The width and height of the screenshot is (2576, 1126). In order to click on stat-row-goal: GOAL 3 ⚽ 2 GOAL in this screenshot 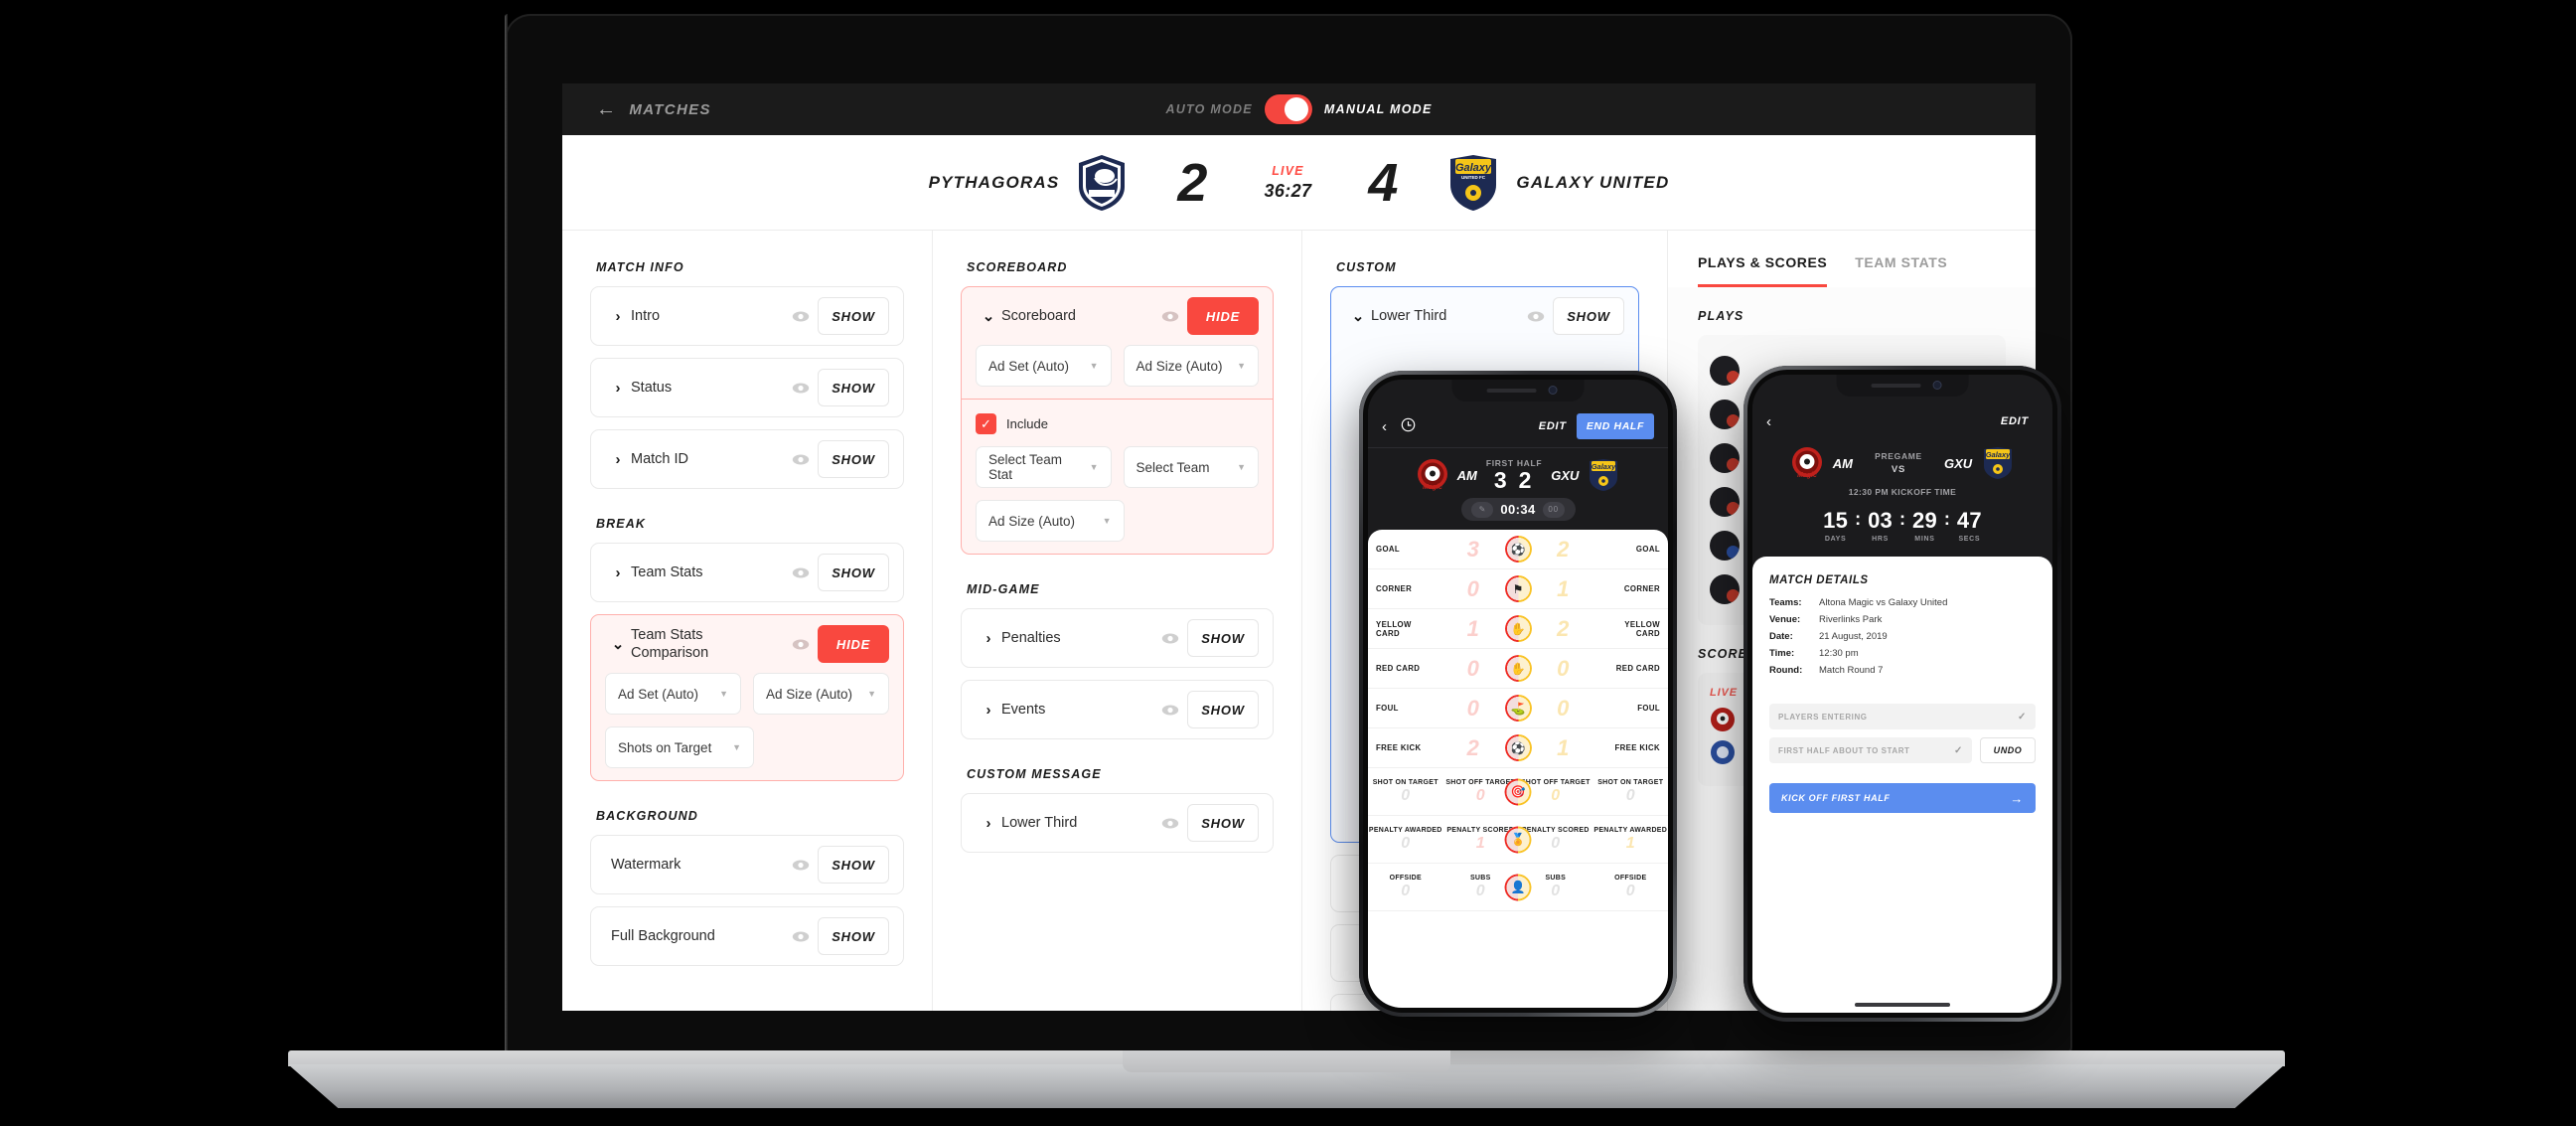, I will do `click(1518, 550)`.